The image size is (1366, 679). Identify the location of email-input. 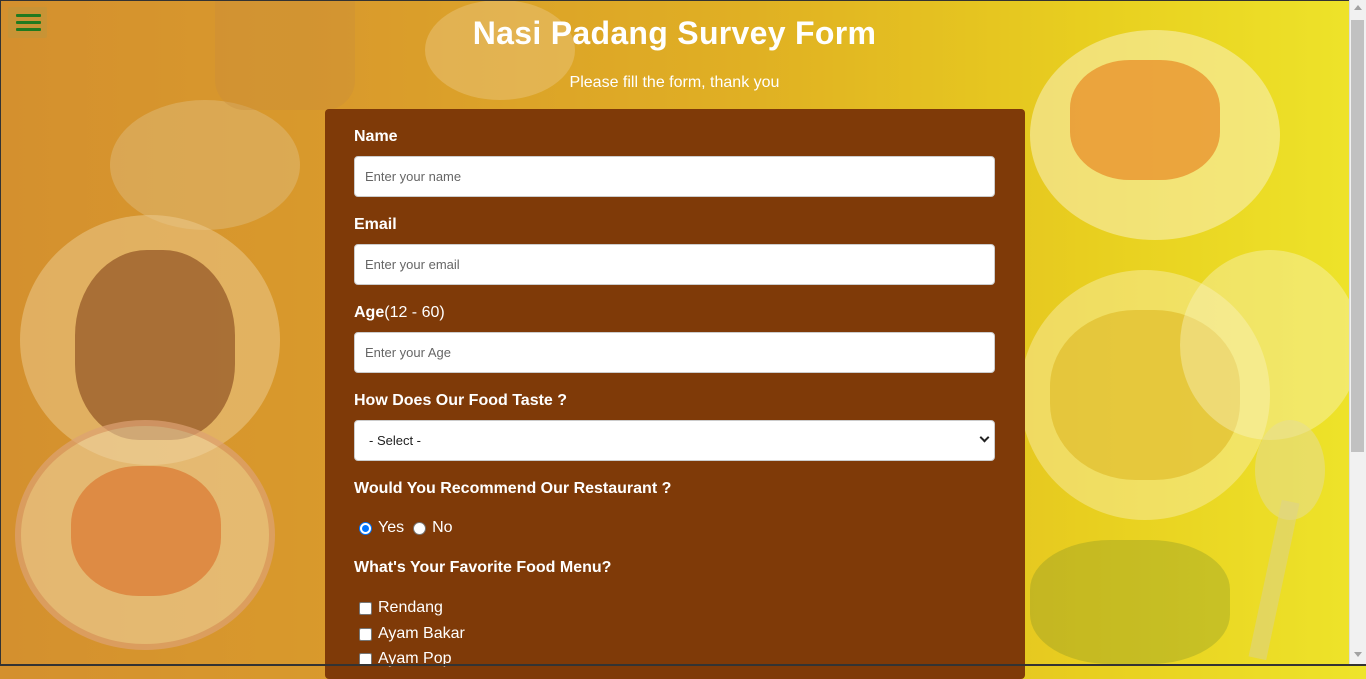
(674, 264).